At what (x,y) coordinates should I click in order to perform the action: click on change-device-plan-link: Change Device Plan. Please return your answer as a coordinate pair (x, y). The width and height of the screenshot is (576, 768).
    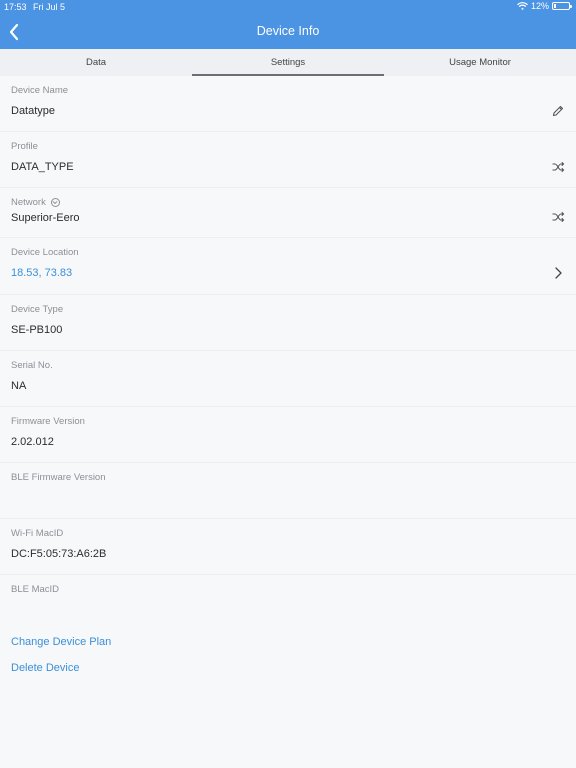
    Looking at the image, I should click on (61, 642).